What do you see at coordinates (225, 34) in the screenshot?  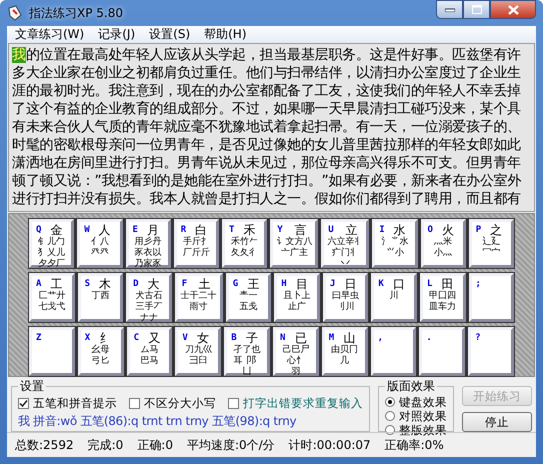 I see `menu-item: 帮助(H)` at bounding box center [225, 34].